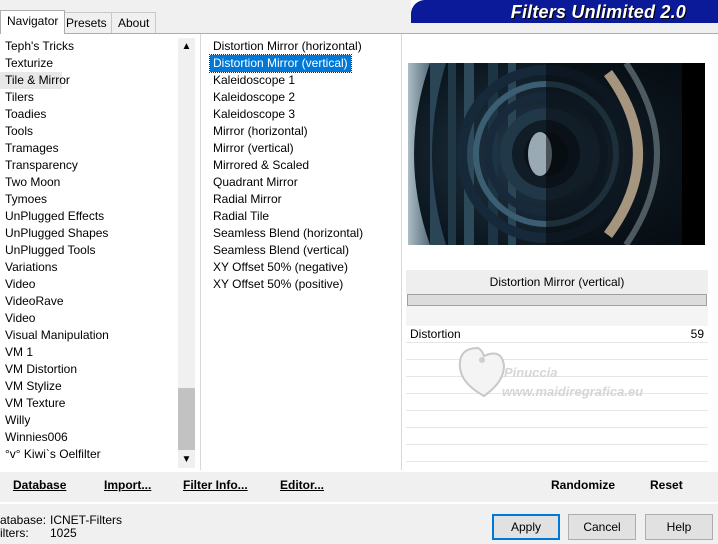 The image size is (718, 544). I want to click on scrollbar-thumb, so click(186, 419).